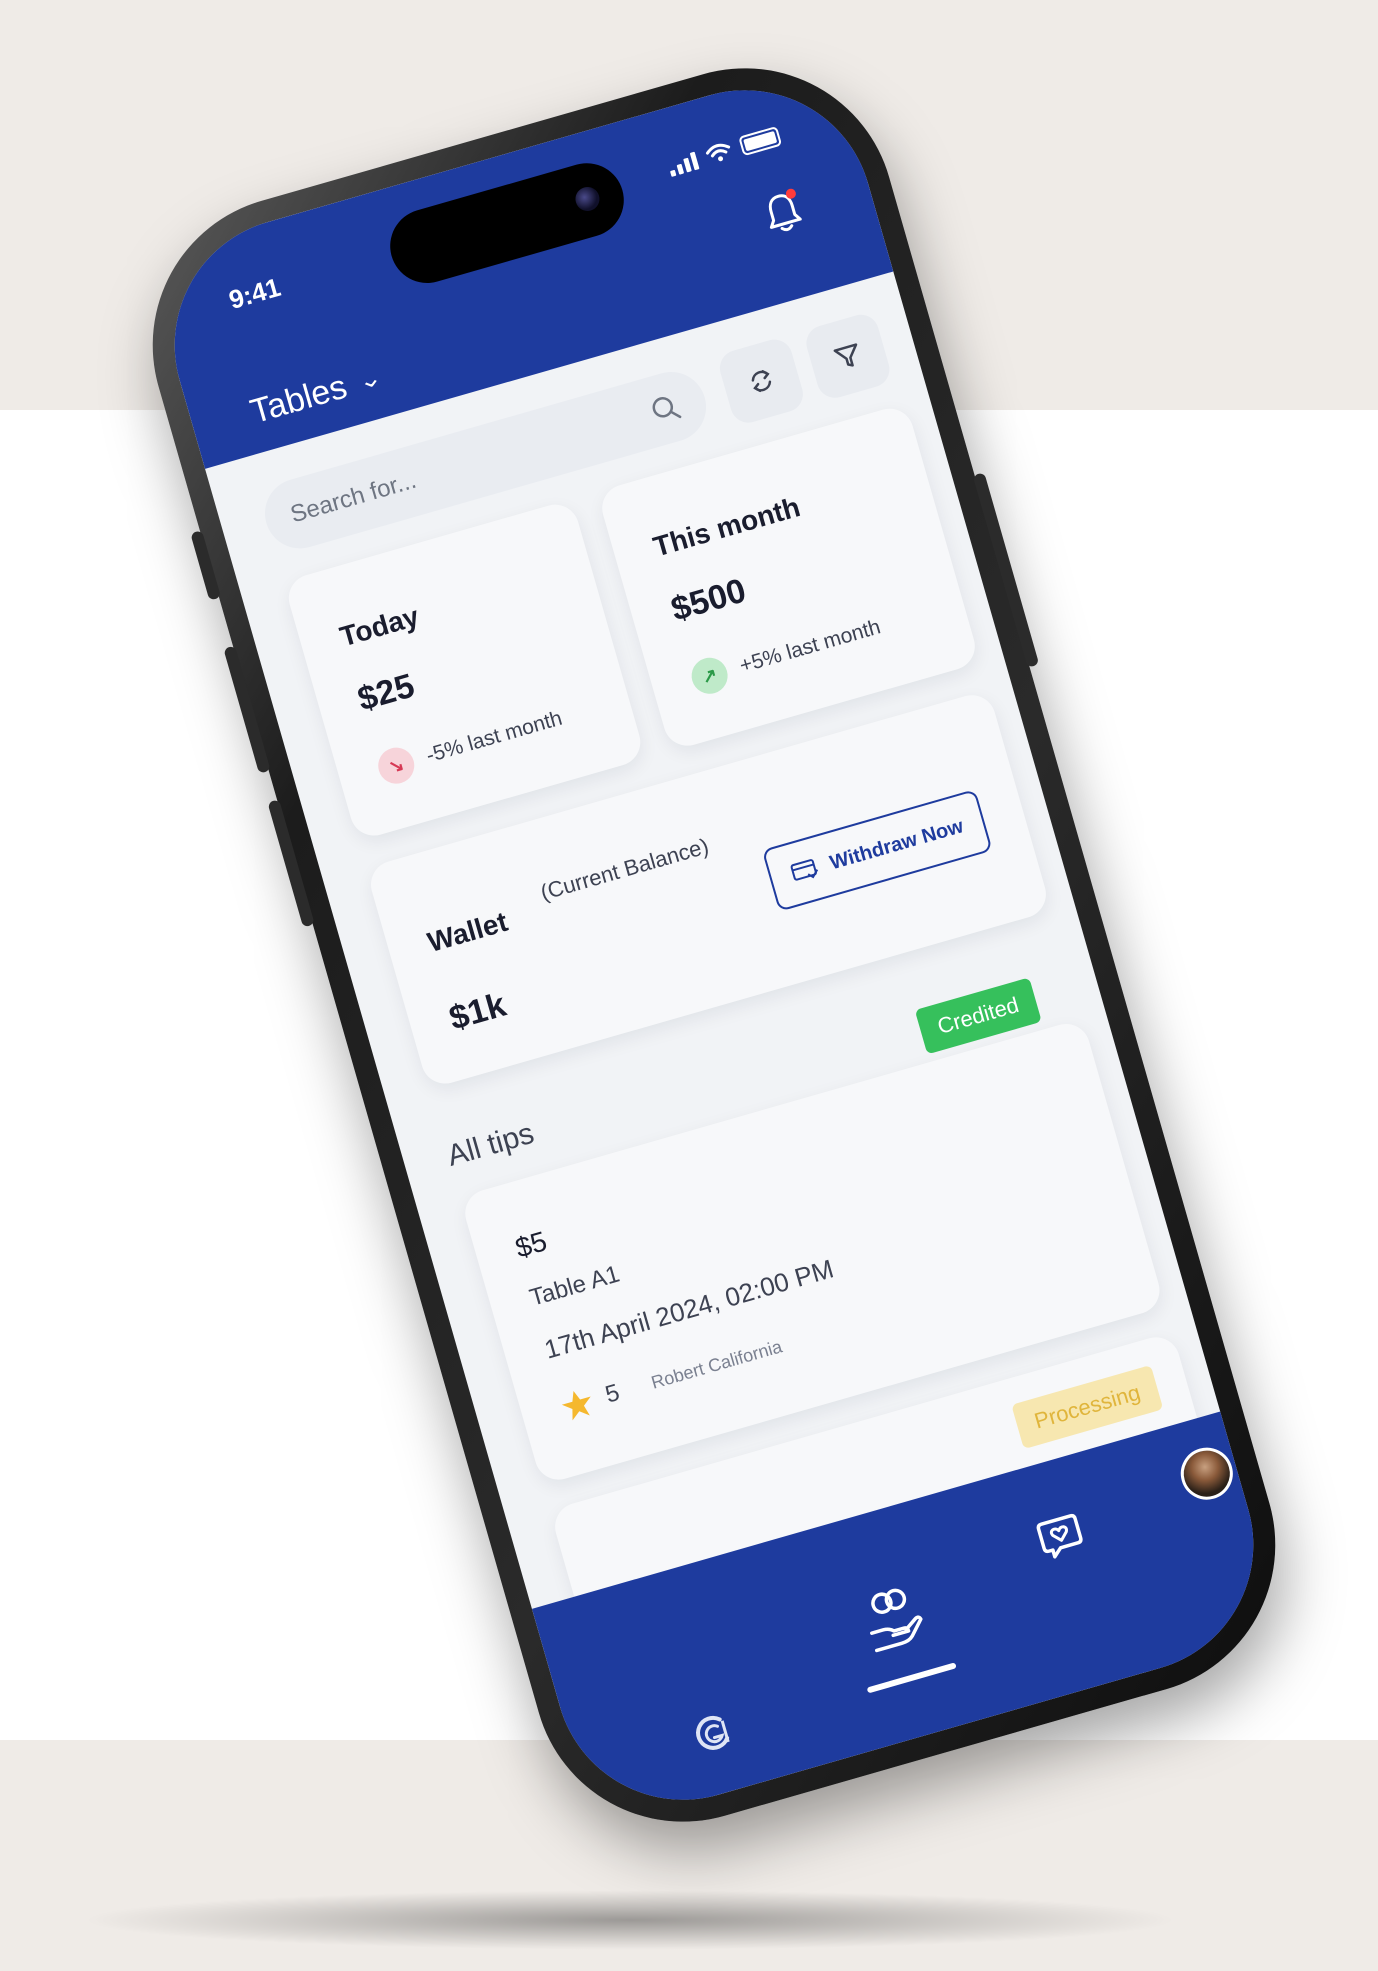  Describe the element at coordinates (726, 527) in the screenshot. I see `month-label: This month` at that location.